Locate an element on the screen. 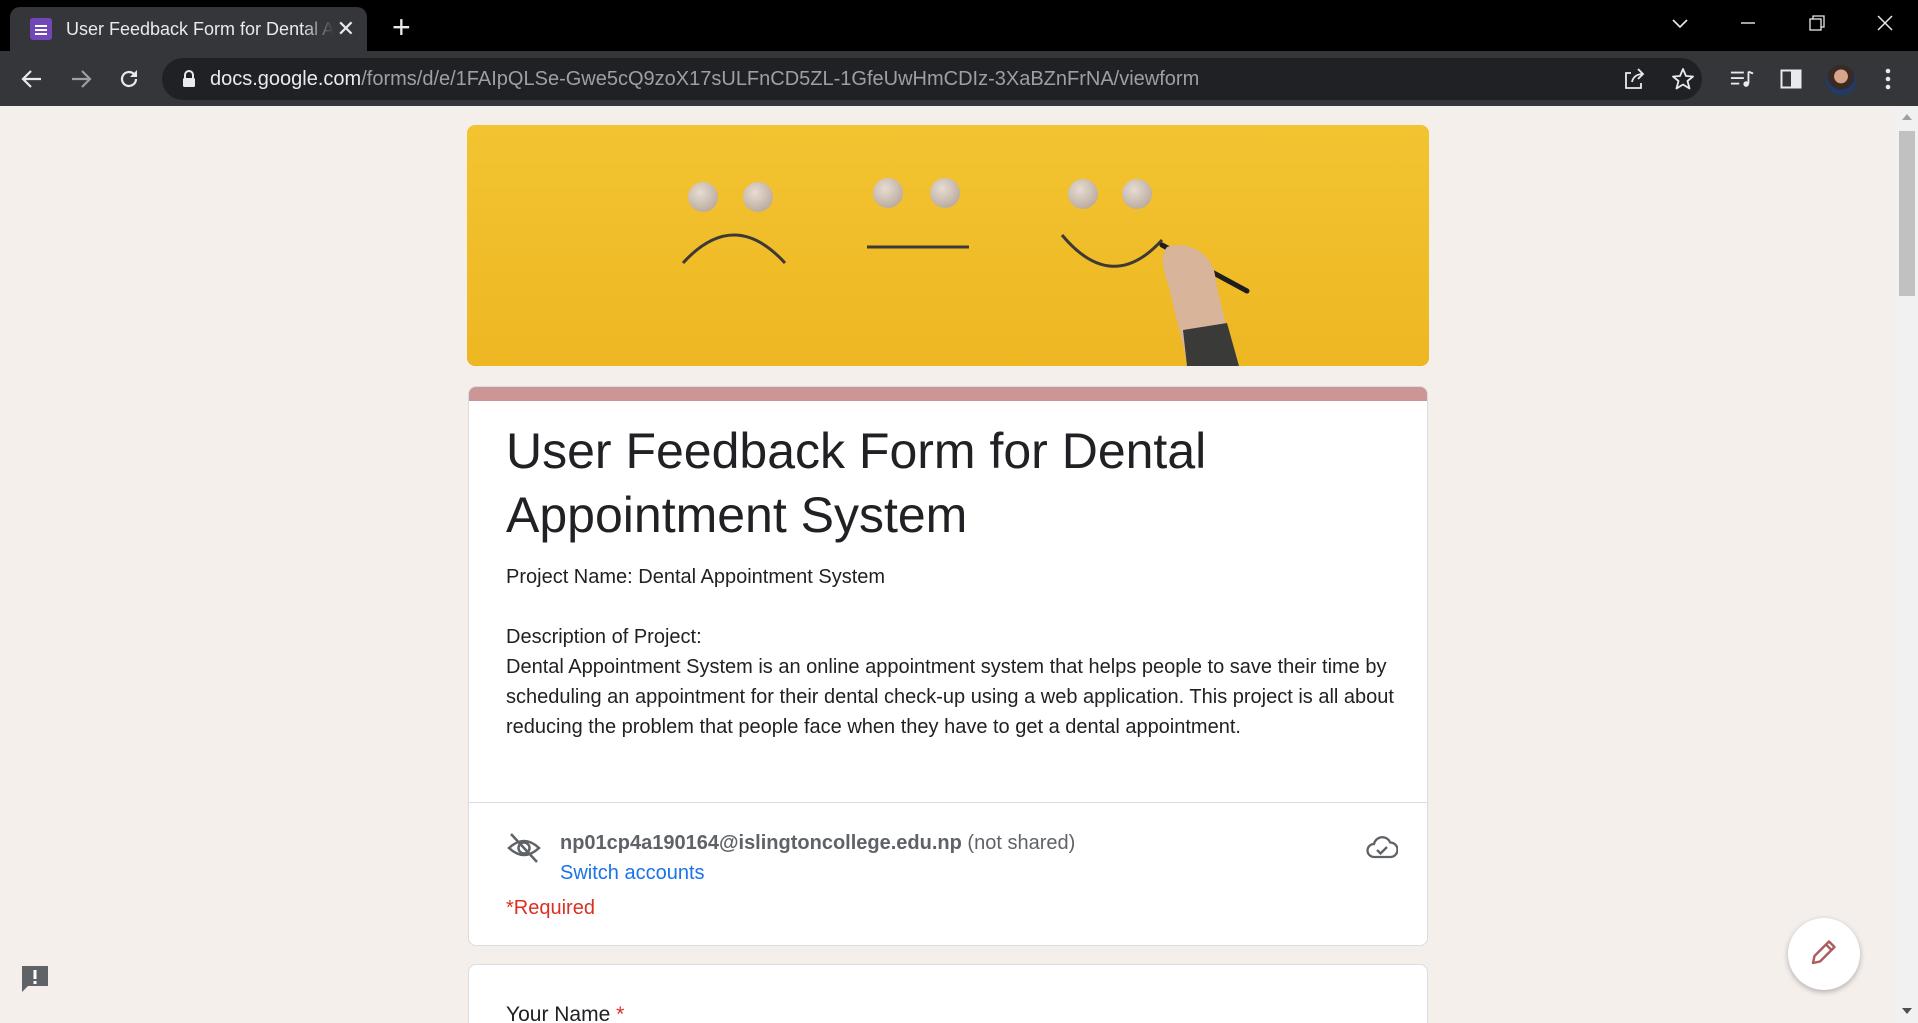 This screenshot has width=1918, height=1023. profile-avatar is located at coordinates (1841, 80).